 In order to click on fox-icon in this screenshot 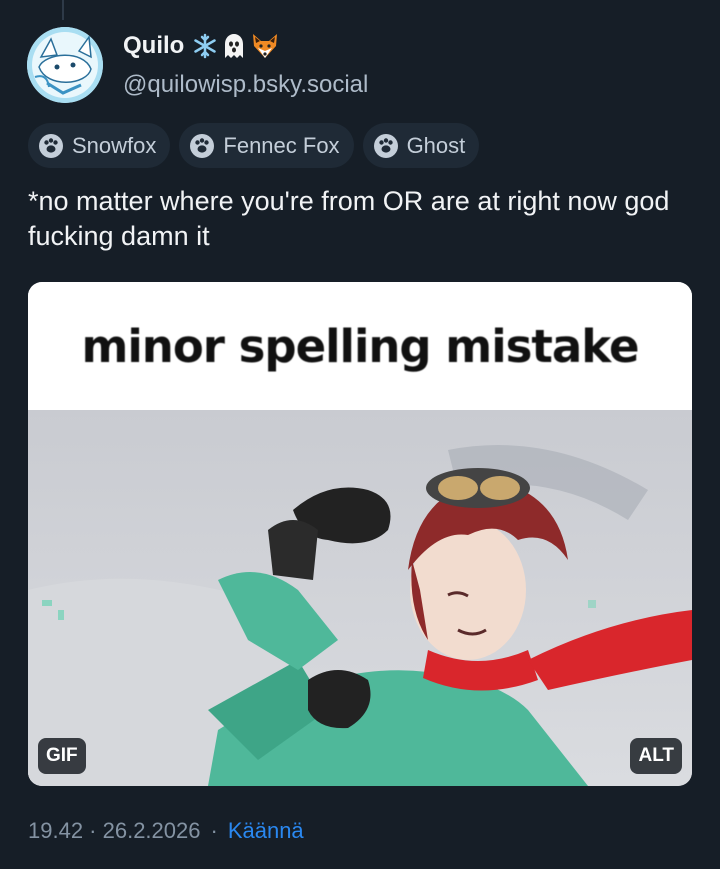, I will do `click(265, 46)`.